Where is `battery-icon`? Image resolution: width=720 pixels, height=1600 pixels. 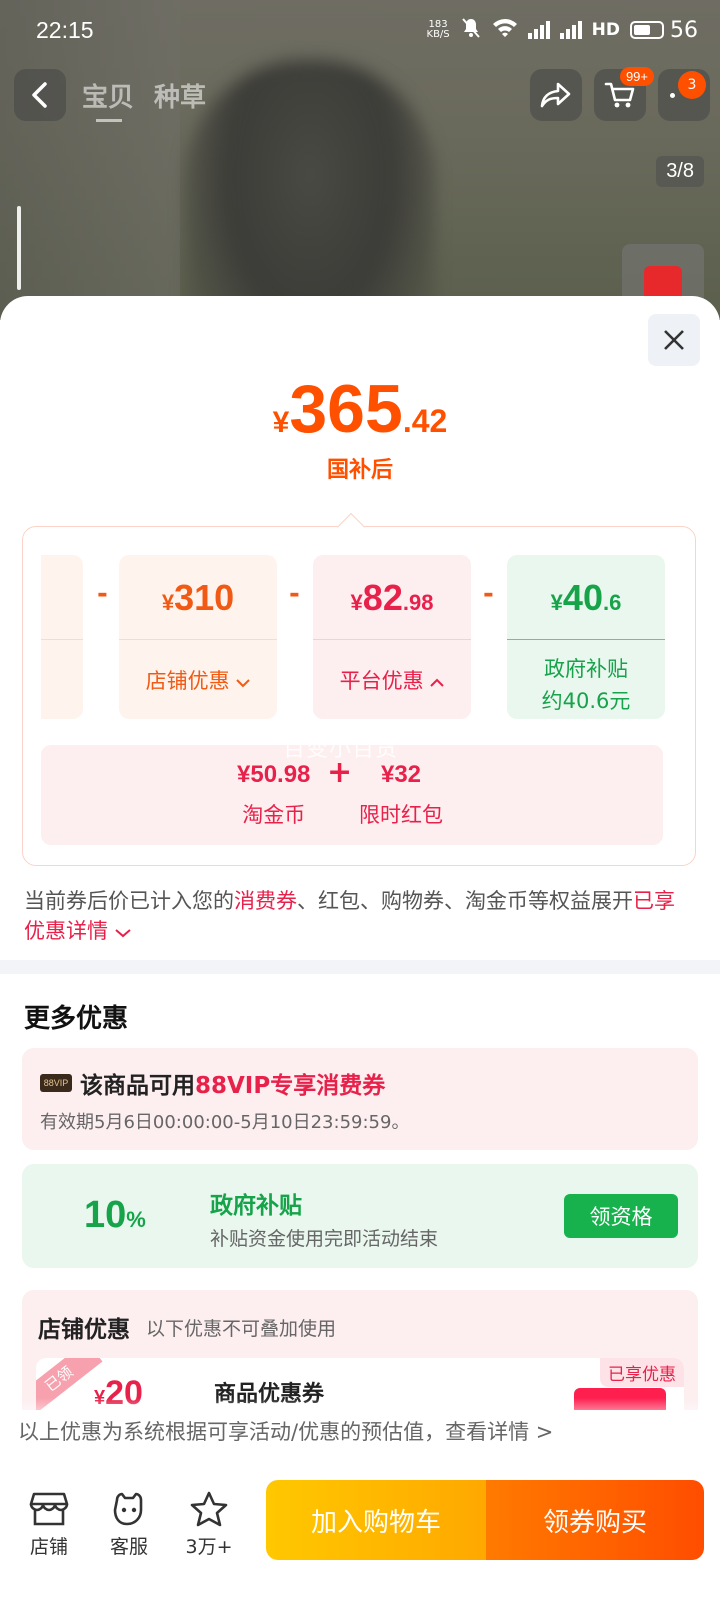
battery-icon is located at coordinates (647, 30).